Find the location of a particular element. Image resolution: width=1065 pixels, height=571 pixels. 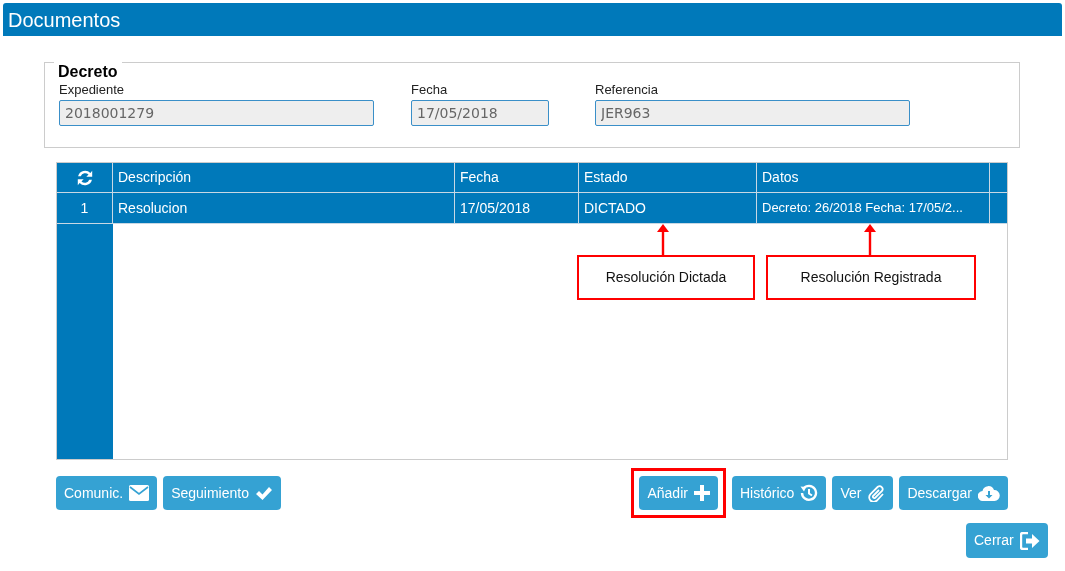

plus-icon is located at coordinates (701, 493).